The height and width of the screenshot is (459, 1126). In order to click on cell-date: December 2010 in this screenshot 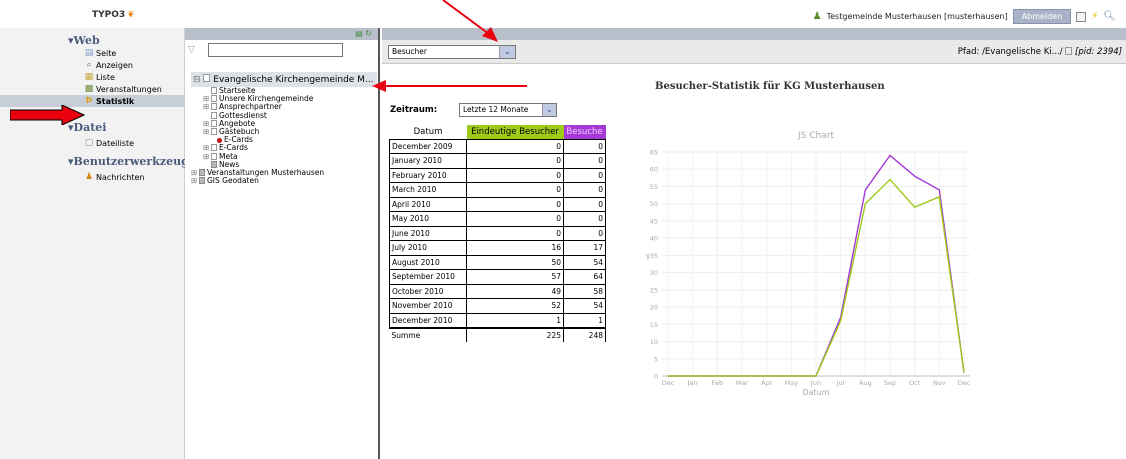, I will do `click(428, 320)`.